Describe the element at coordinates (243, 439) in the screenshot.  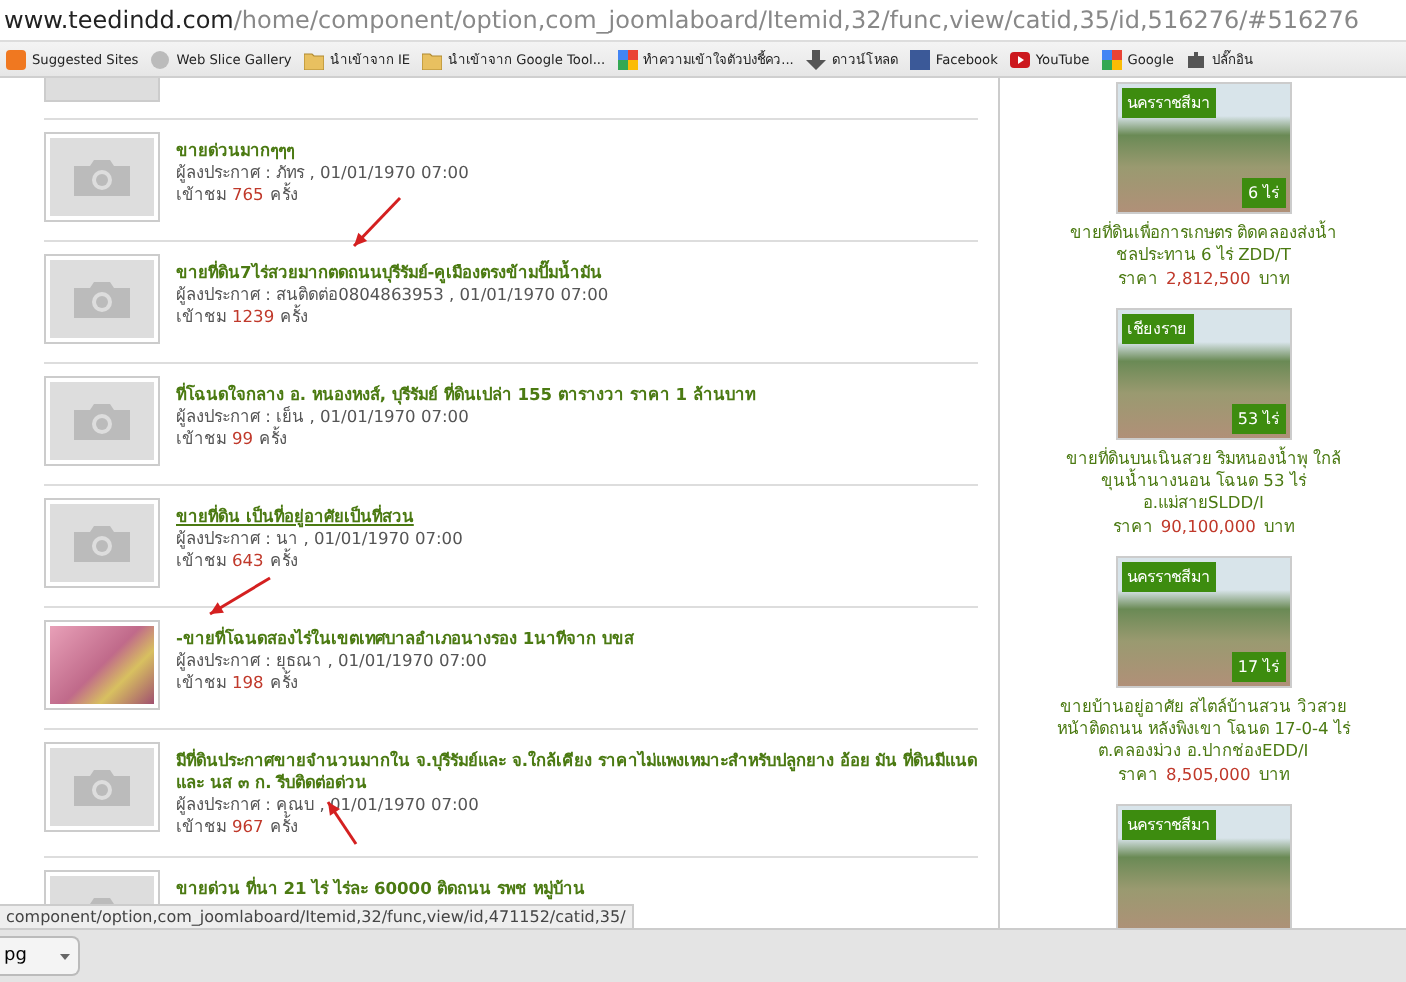
I see `views-count: 99` at that location.